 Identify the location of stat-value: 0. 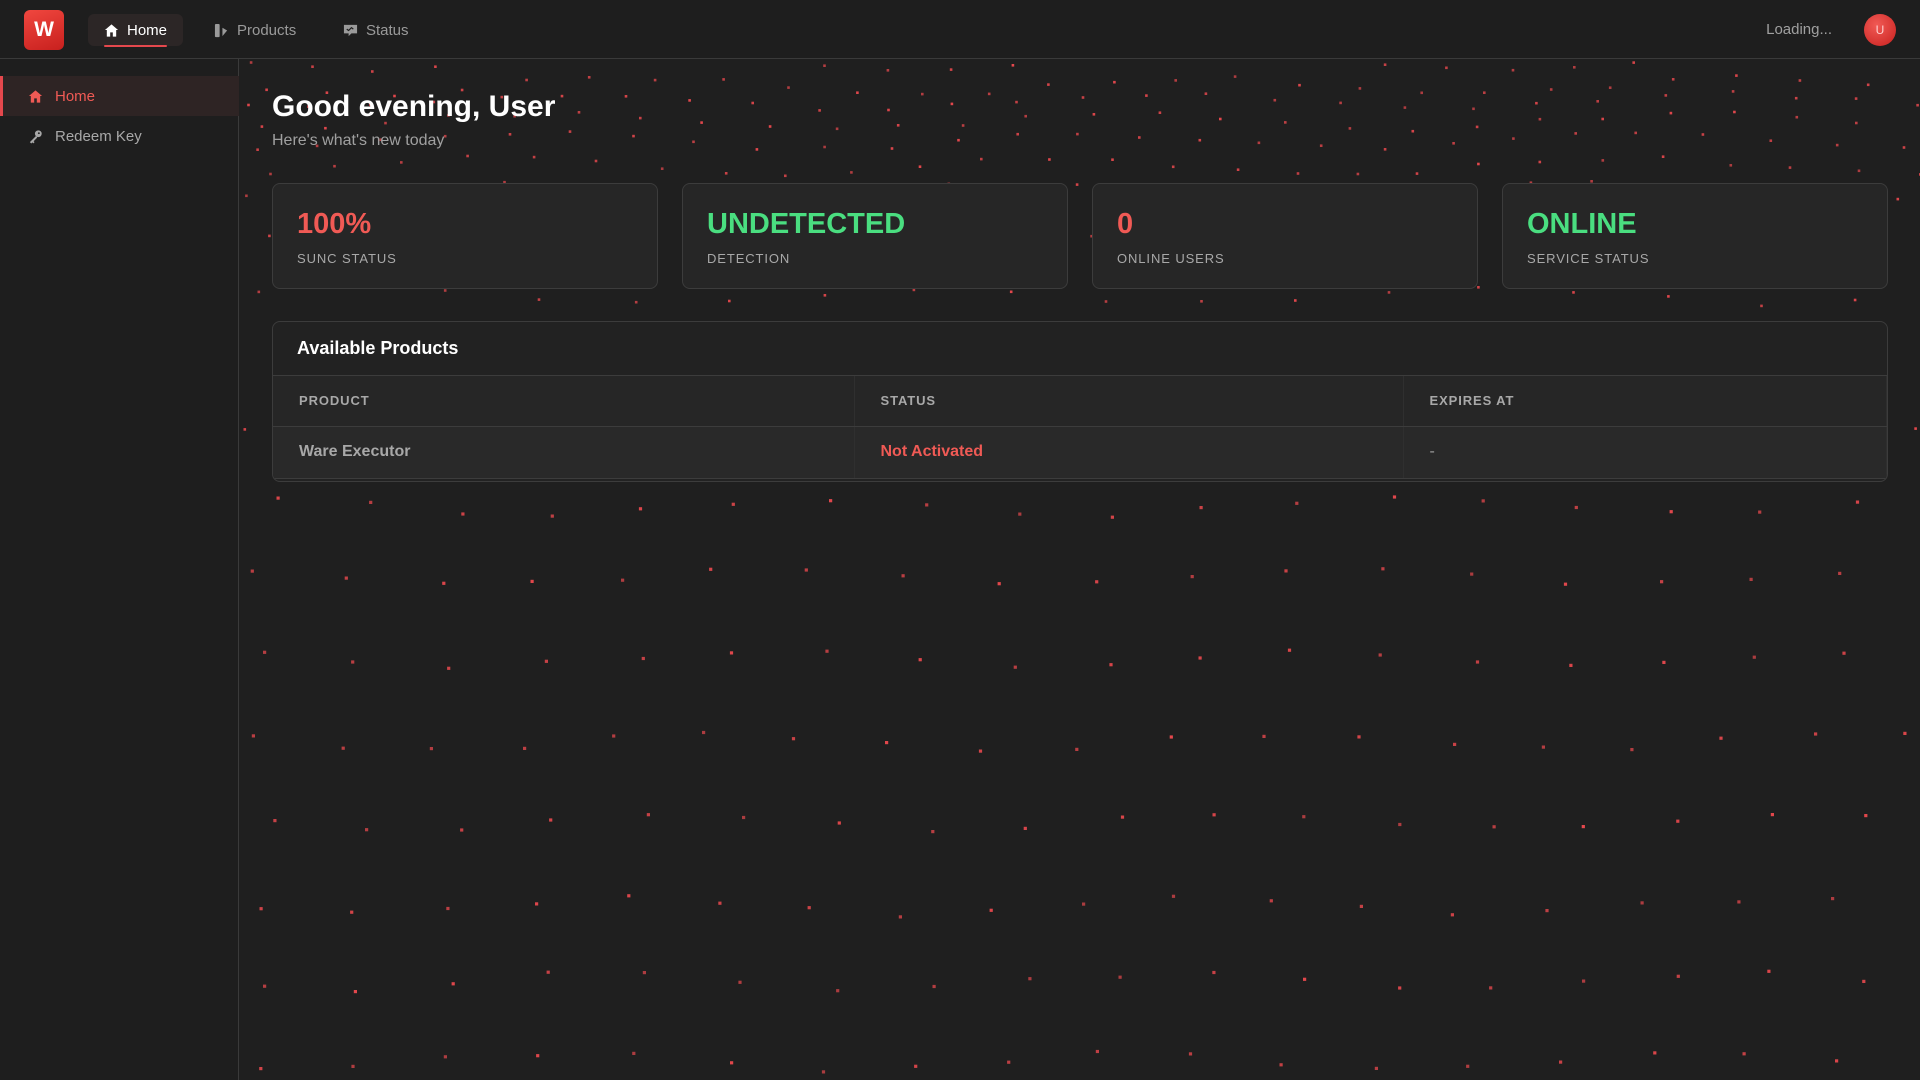
(1125, 224).